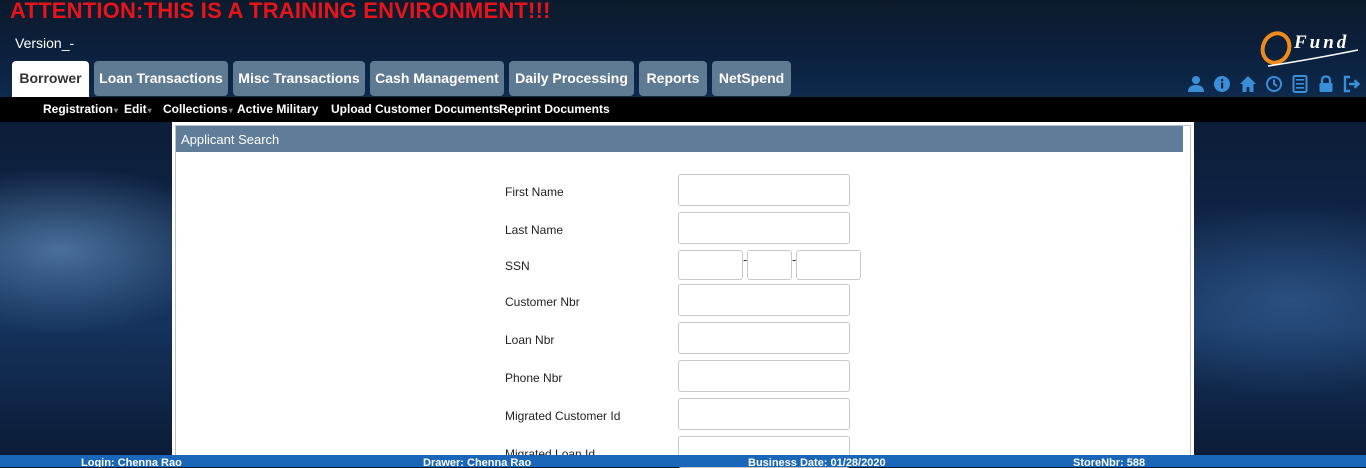  I want to click on qfund-logo: Fund, so click(1310, 50).